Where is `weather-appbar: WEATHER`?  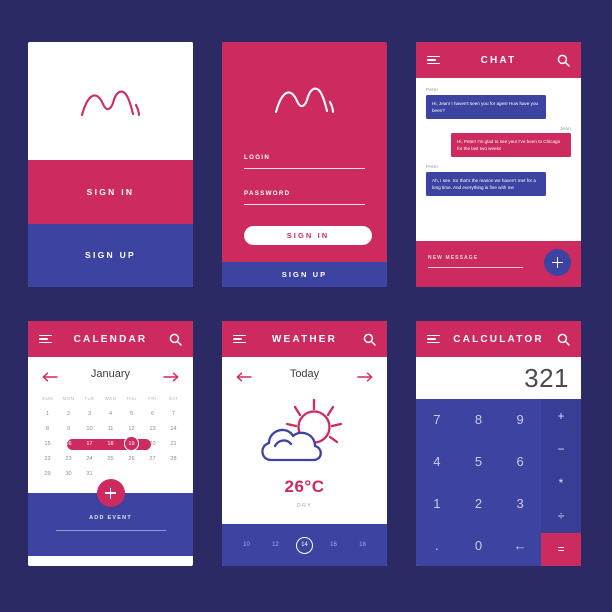 weather-appbar: WEATHER is located at coordinates (304, 339).